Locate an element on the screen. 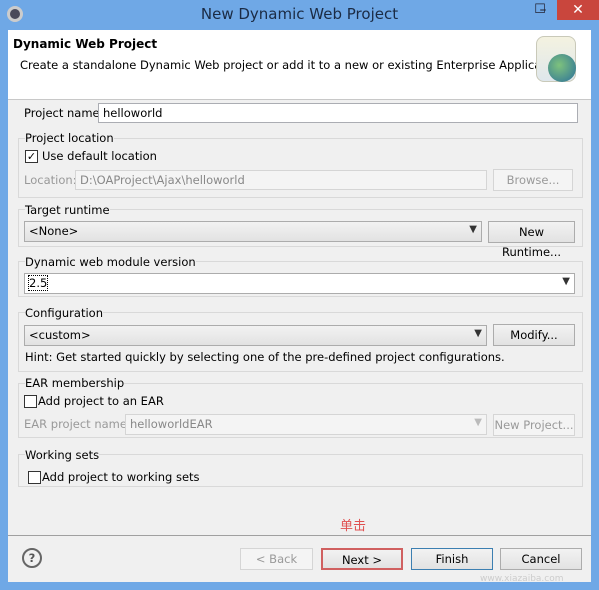 This screenshot has height=590, width=599. window-title: New Dynamic Web Project is located at coordinates (299, 14).